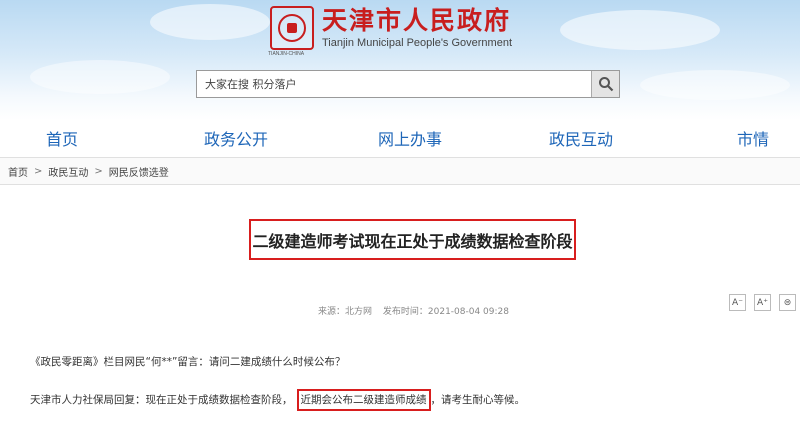  I want to click on search-bar, so click(408, 84).